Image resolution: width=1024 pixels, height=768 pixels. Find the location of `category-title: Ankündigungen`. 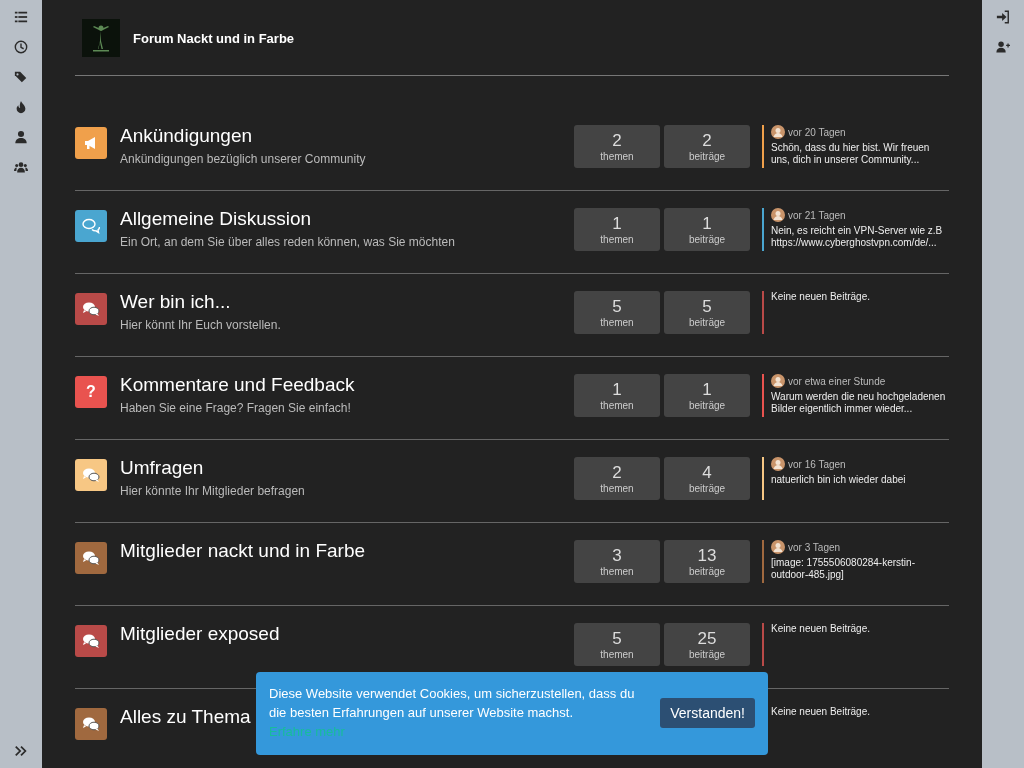

category-title: Ankündigungen is located at coordinates (186, 136).